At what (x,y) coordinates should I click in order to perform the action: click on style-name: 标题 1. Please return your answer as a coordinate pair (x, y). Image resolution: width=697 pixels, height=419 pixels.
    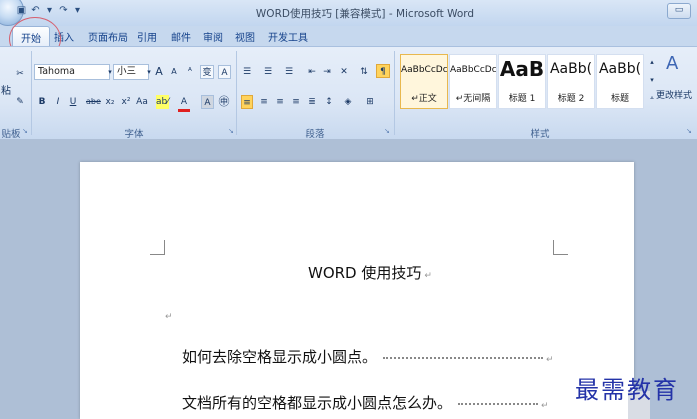
    Looking at the image, I should click on (522, 99).